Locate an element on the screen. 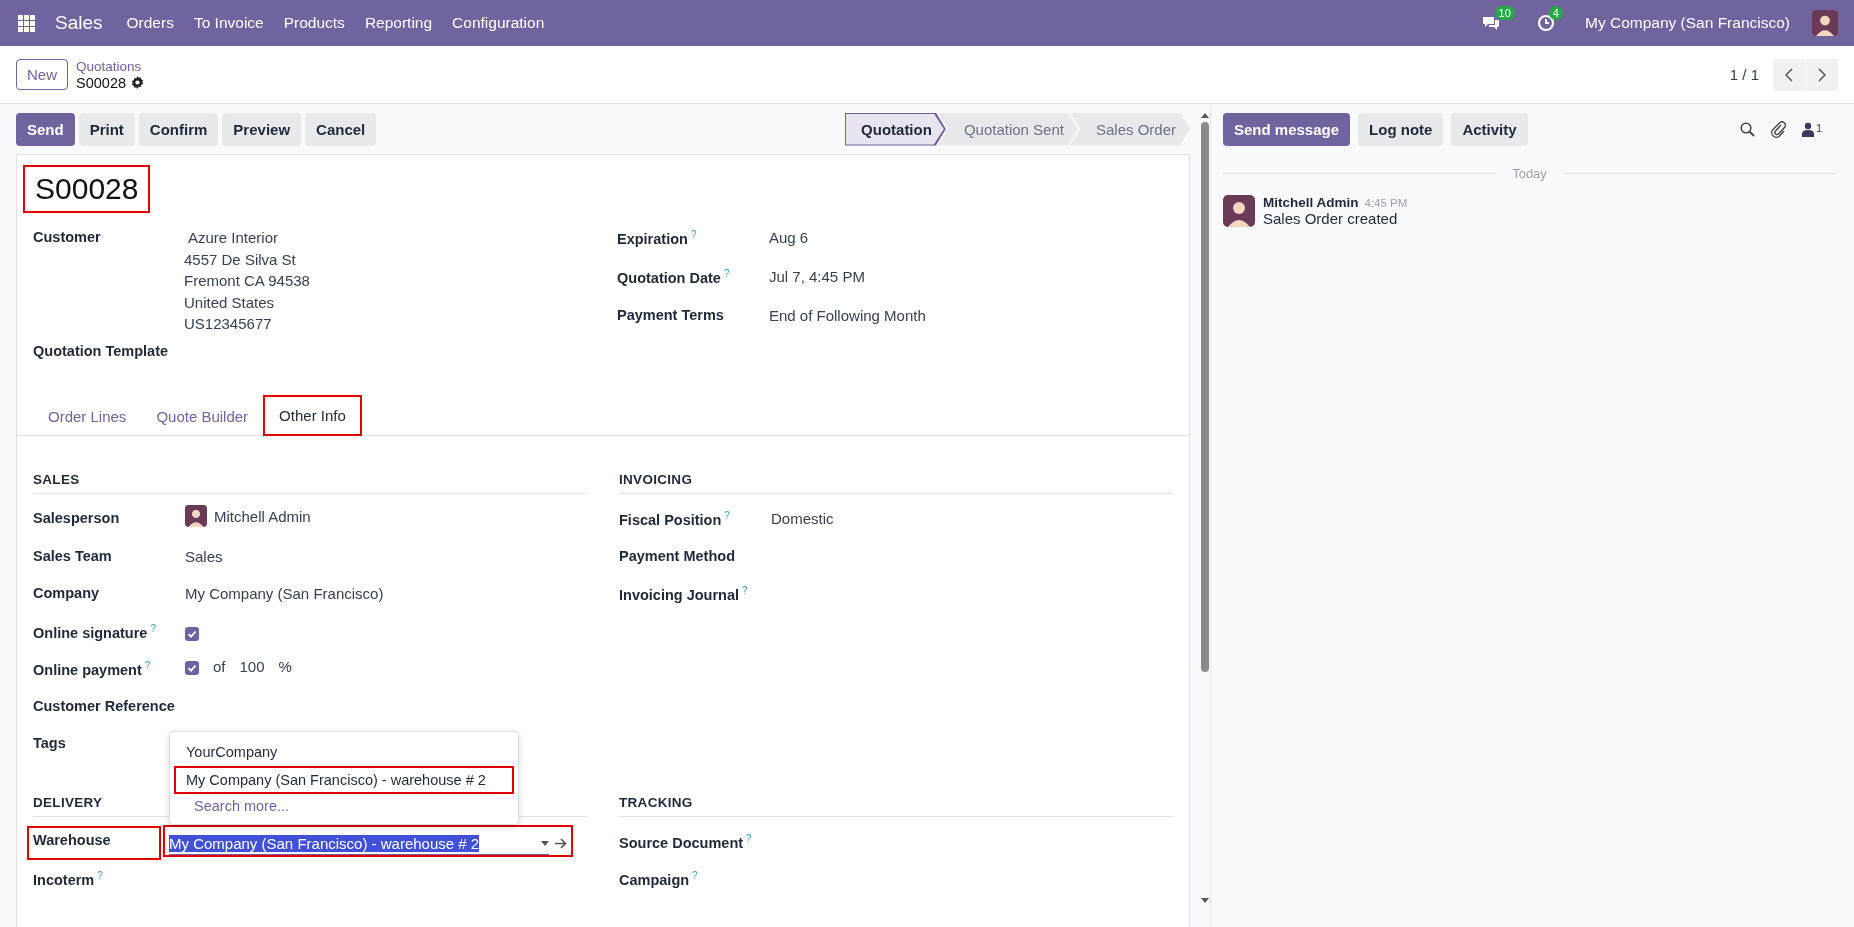 This screenshot has height=927, width=1854. section-heading: TRACKING is located at coordinates (896, 805).